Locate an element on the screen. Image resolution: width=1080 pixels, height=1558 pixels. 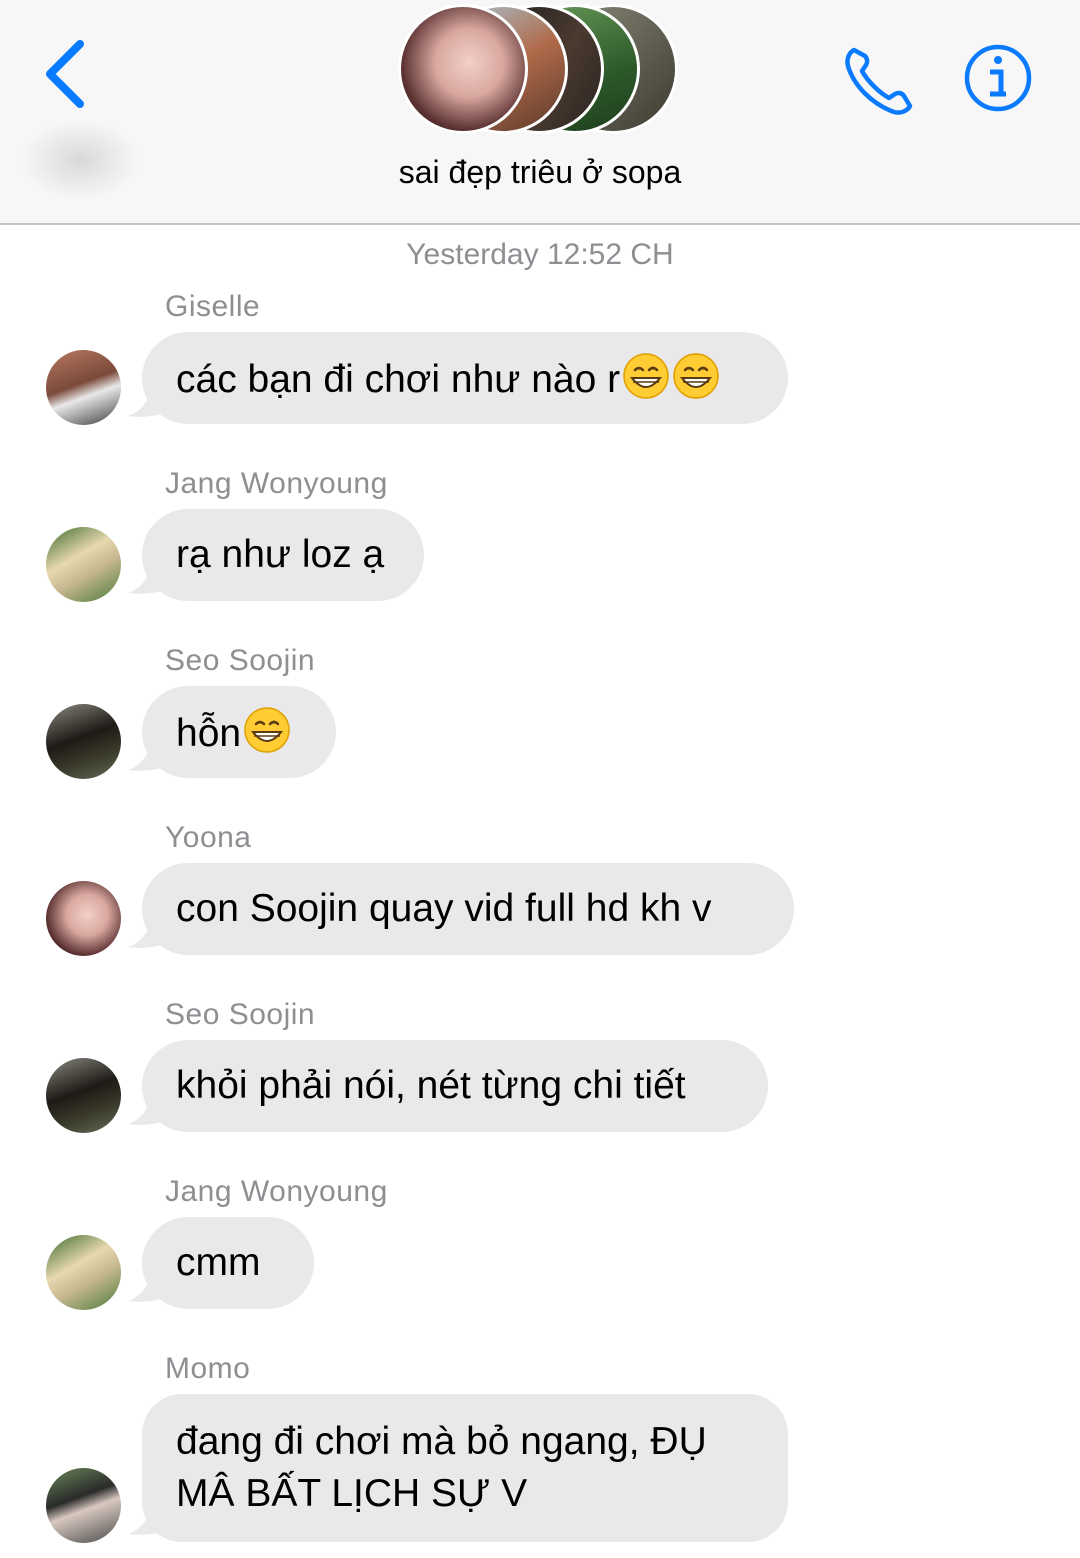
message-text: khỏi phải nói, nét từng chi tiết is located at coordinates (431, 1085).